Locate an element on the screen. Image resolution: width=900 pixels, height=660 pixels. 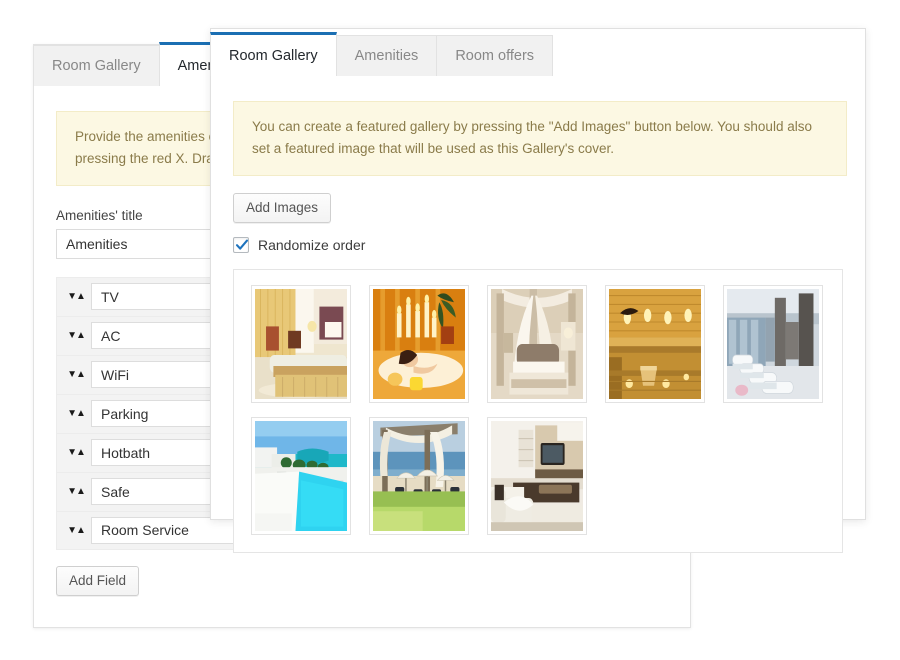
room-gallery-panel-tabs: Room Gallery Amenities Room offers is located at coordinates (382, 52).